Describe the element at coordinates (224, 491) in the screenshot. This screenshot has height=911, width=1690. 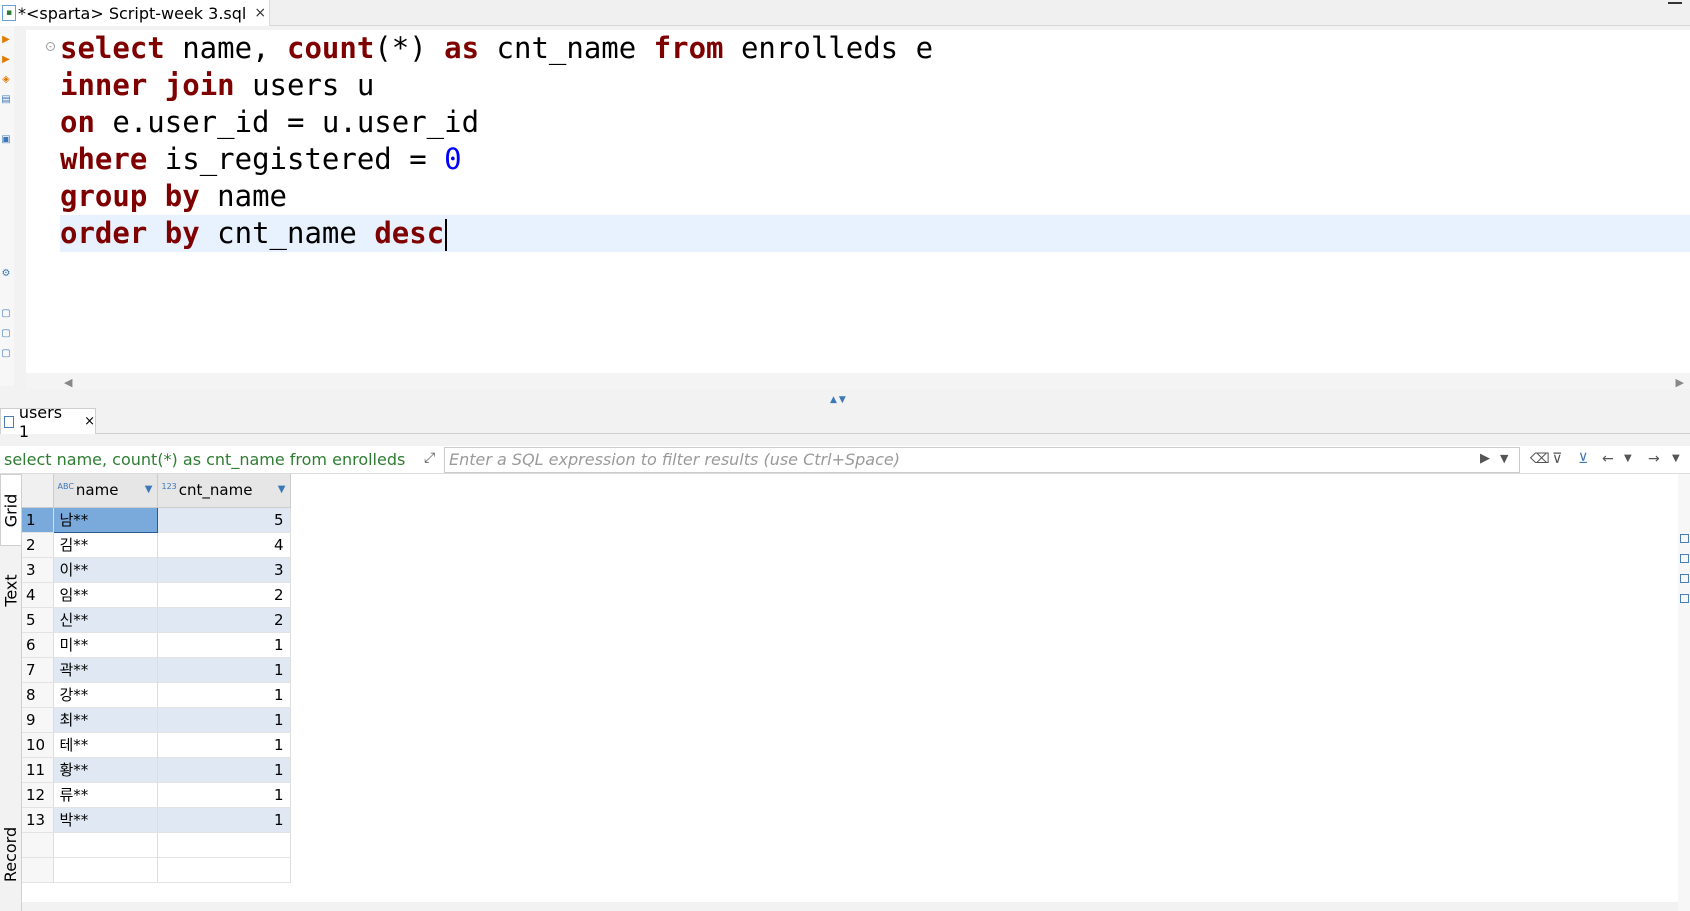
I see `column-header-cnt-name: 123 cnt_name ▼` at that location.